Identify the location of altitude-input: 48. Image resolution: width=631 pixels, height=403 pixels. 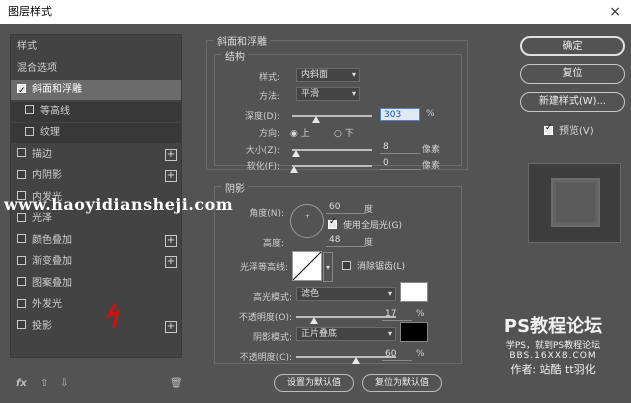
(346, 240).